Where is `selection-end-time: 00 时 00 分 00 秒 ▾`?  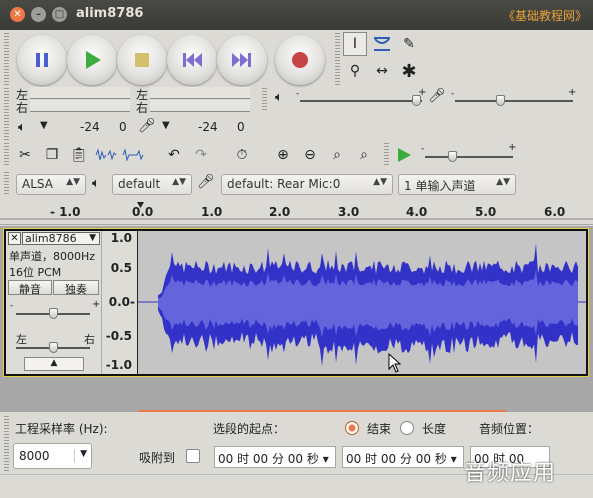
selection-end-time: 00 时 00 分 00 秒 ▾ is located at coordinates (403, 457).